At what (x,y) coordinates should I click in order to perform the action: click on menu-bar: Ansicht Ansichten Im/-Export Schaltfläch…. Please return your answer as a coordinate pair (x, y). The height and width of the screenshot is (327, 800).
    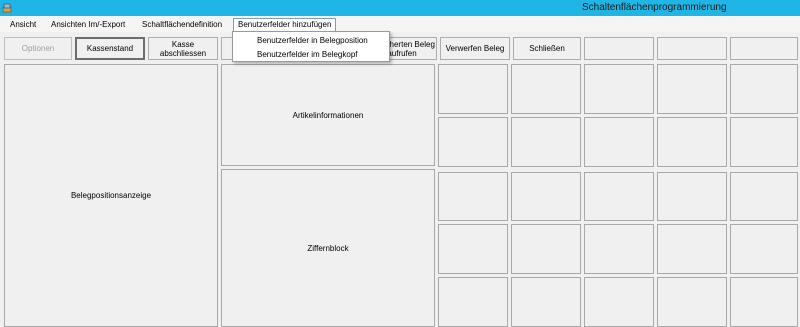
    Looking at the image, I should click on (400, 24).